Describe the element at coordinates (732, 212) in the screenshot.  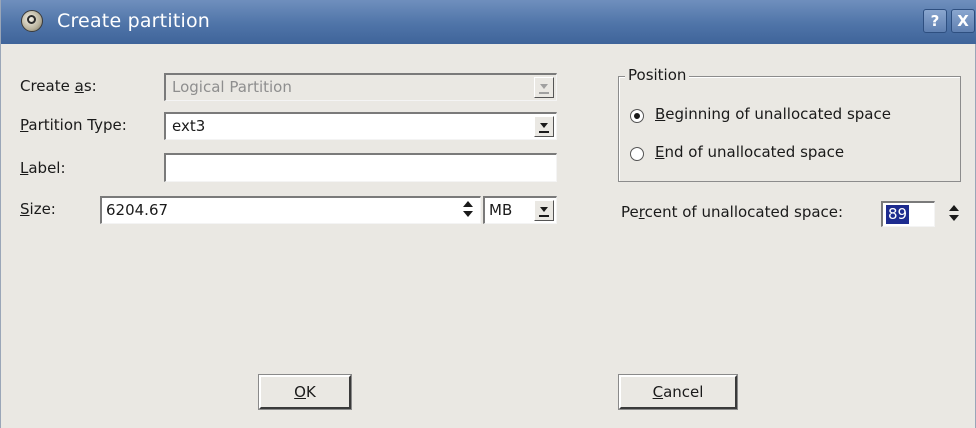
I see `percent-label: Percent of unallocated space:` at that location.